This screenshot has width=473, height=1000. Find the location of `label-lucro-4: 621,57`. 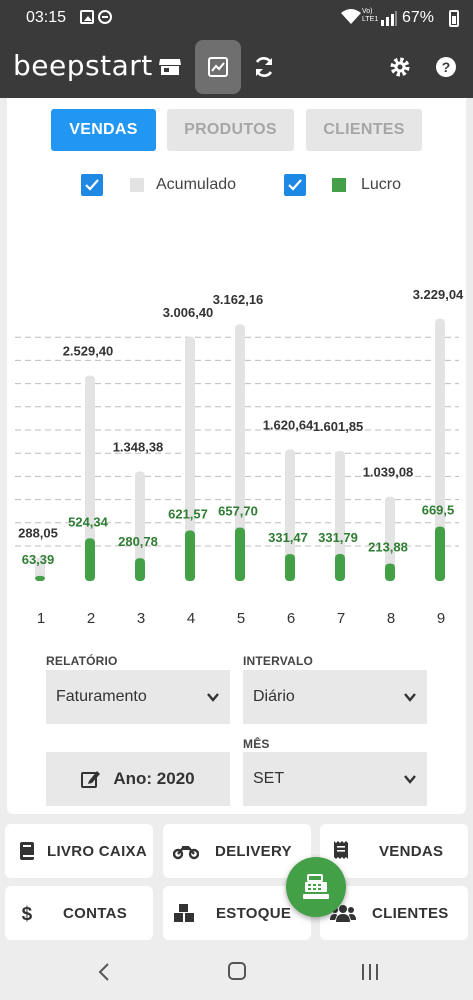

label-lucro-4: 621,57 is located at coordinates (188, 514).